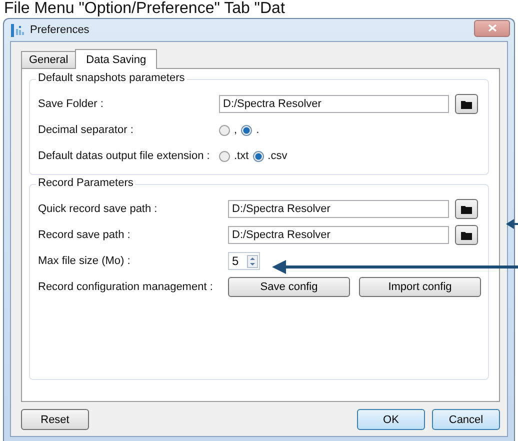  Describe the element at coordinates (18, 30) in the screenshot. I see `app-icon` at that location.